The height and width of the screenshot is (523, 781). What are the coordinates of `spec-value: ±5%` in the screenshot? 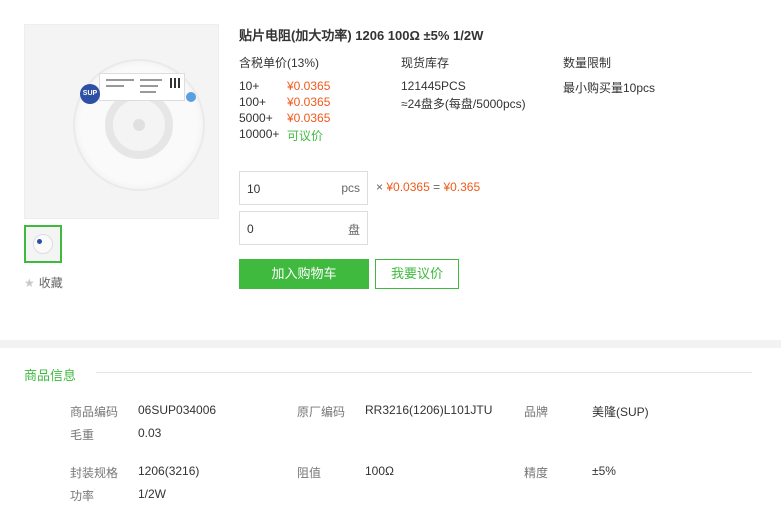 It's located at (604, 471).